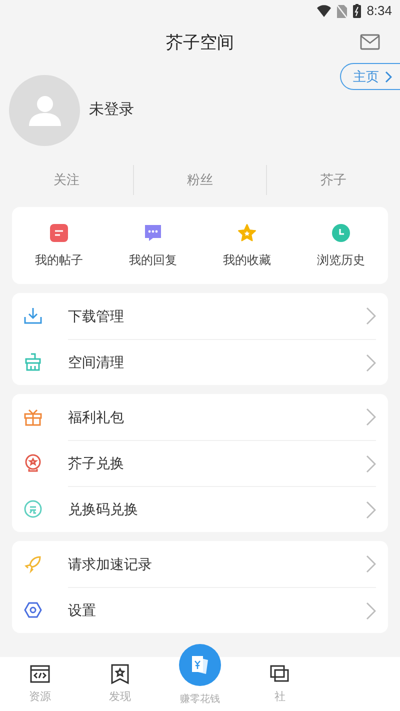 This screenshot has width=400, height=711. I want to click on no-sim-icon, so click(341, 11).